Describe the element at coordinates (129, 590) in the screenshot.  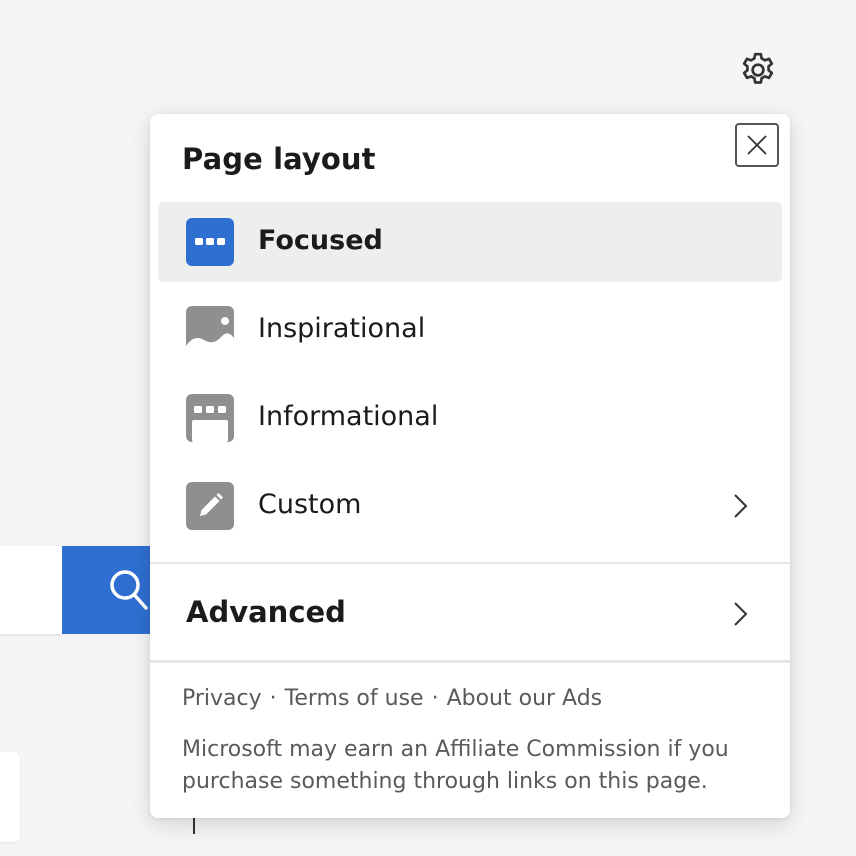
I see `search-icon` at that location.